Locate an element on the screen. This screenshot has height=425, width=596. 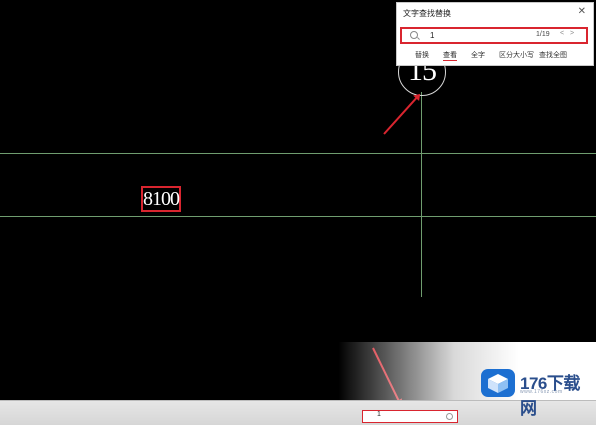
search-input: 1 1/19 < > is located at coordinates (494, 35).